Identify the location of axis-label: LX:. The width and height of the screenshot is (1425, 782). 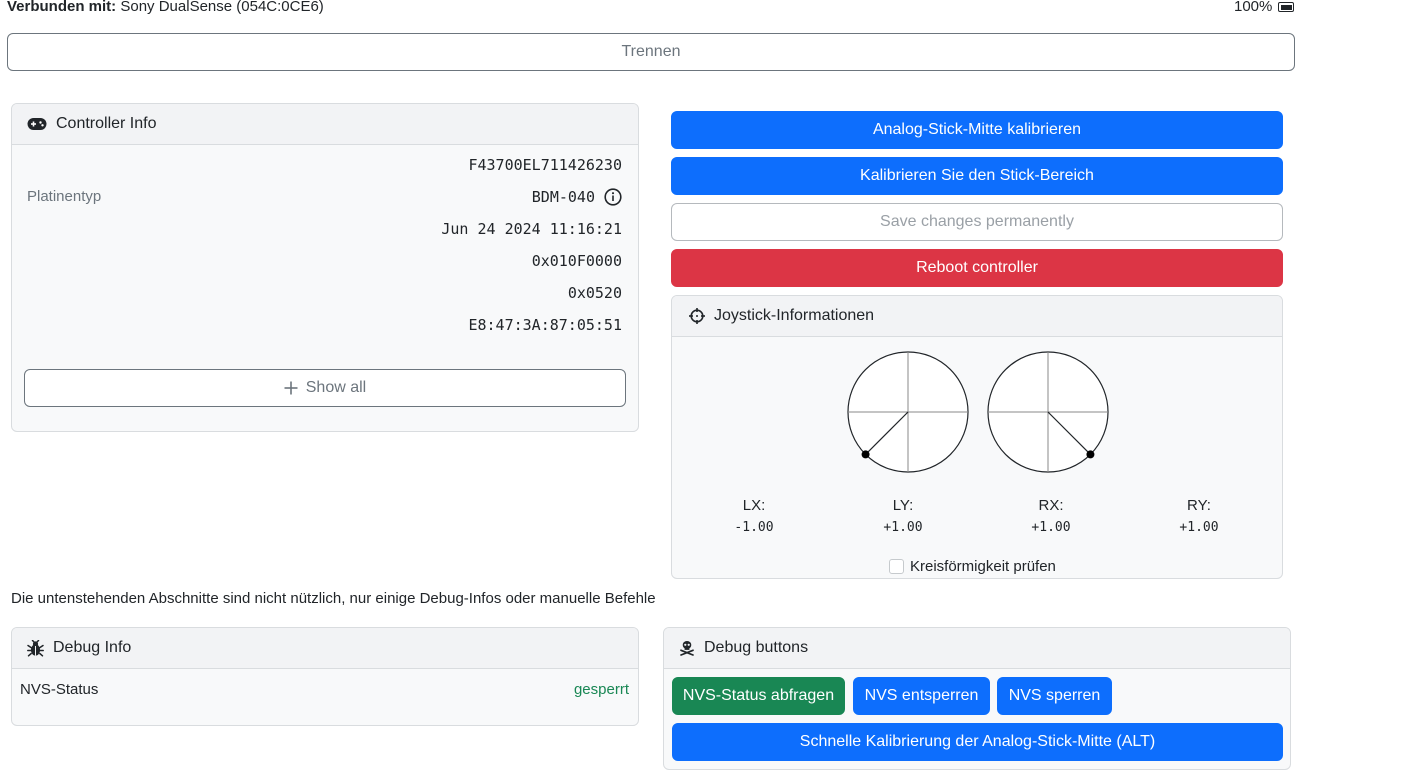
(754, 505).